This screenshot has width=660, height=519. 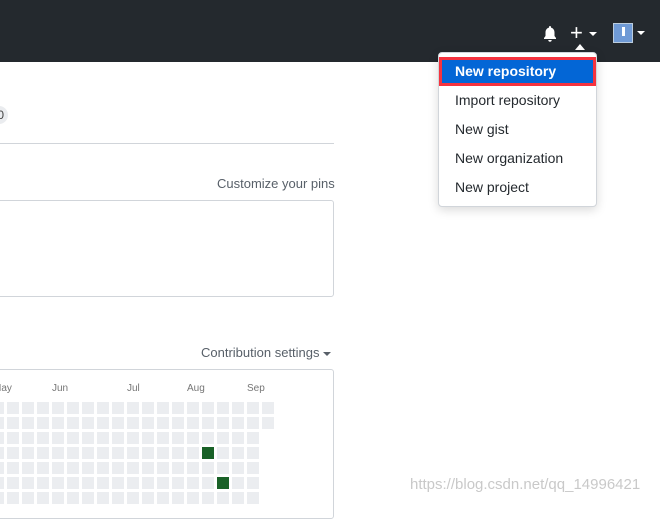 What do you see at coordinates (276, 183) in the screenshot?
I see `customize-pins-link: Customize your pins` at bounding box center [276, 183].